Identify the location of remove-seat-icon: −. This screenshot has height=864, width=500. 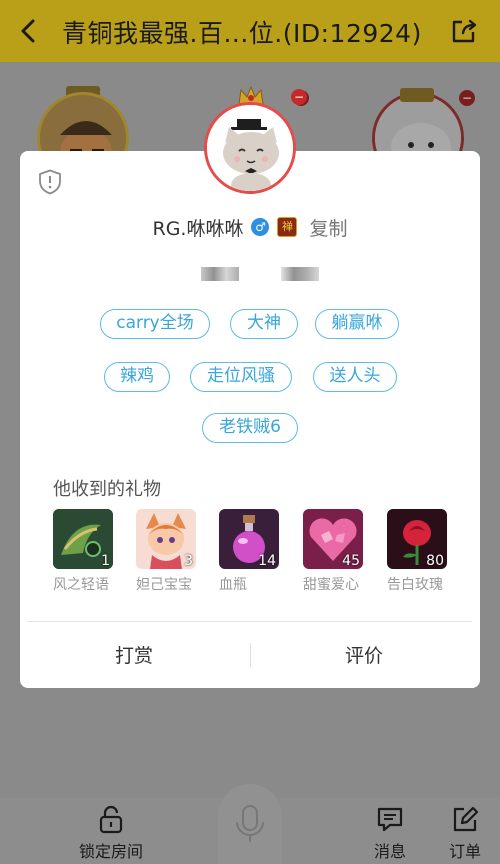
(467, 98).